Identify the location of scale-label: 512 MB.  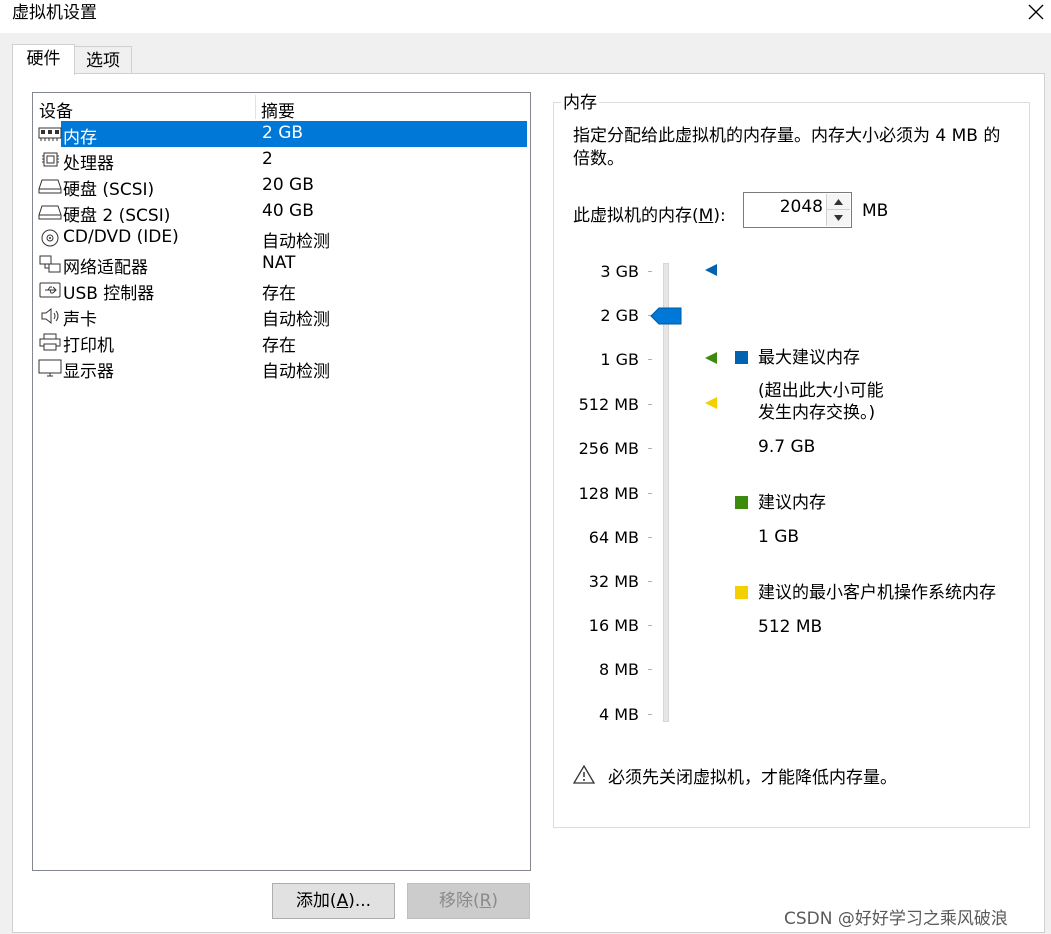
(608, 404).